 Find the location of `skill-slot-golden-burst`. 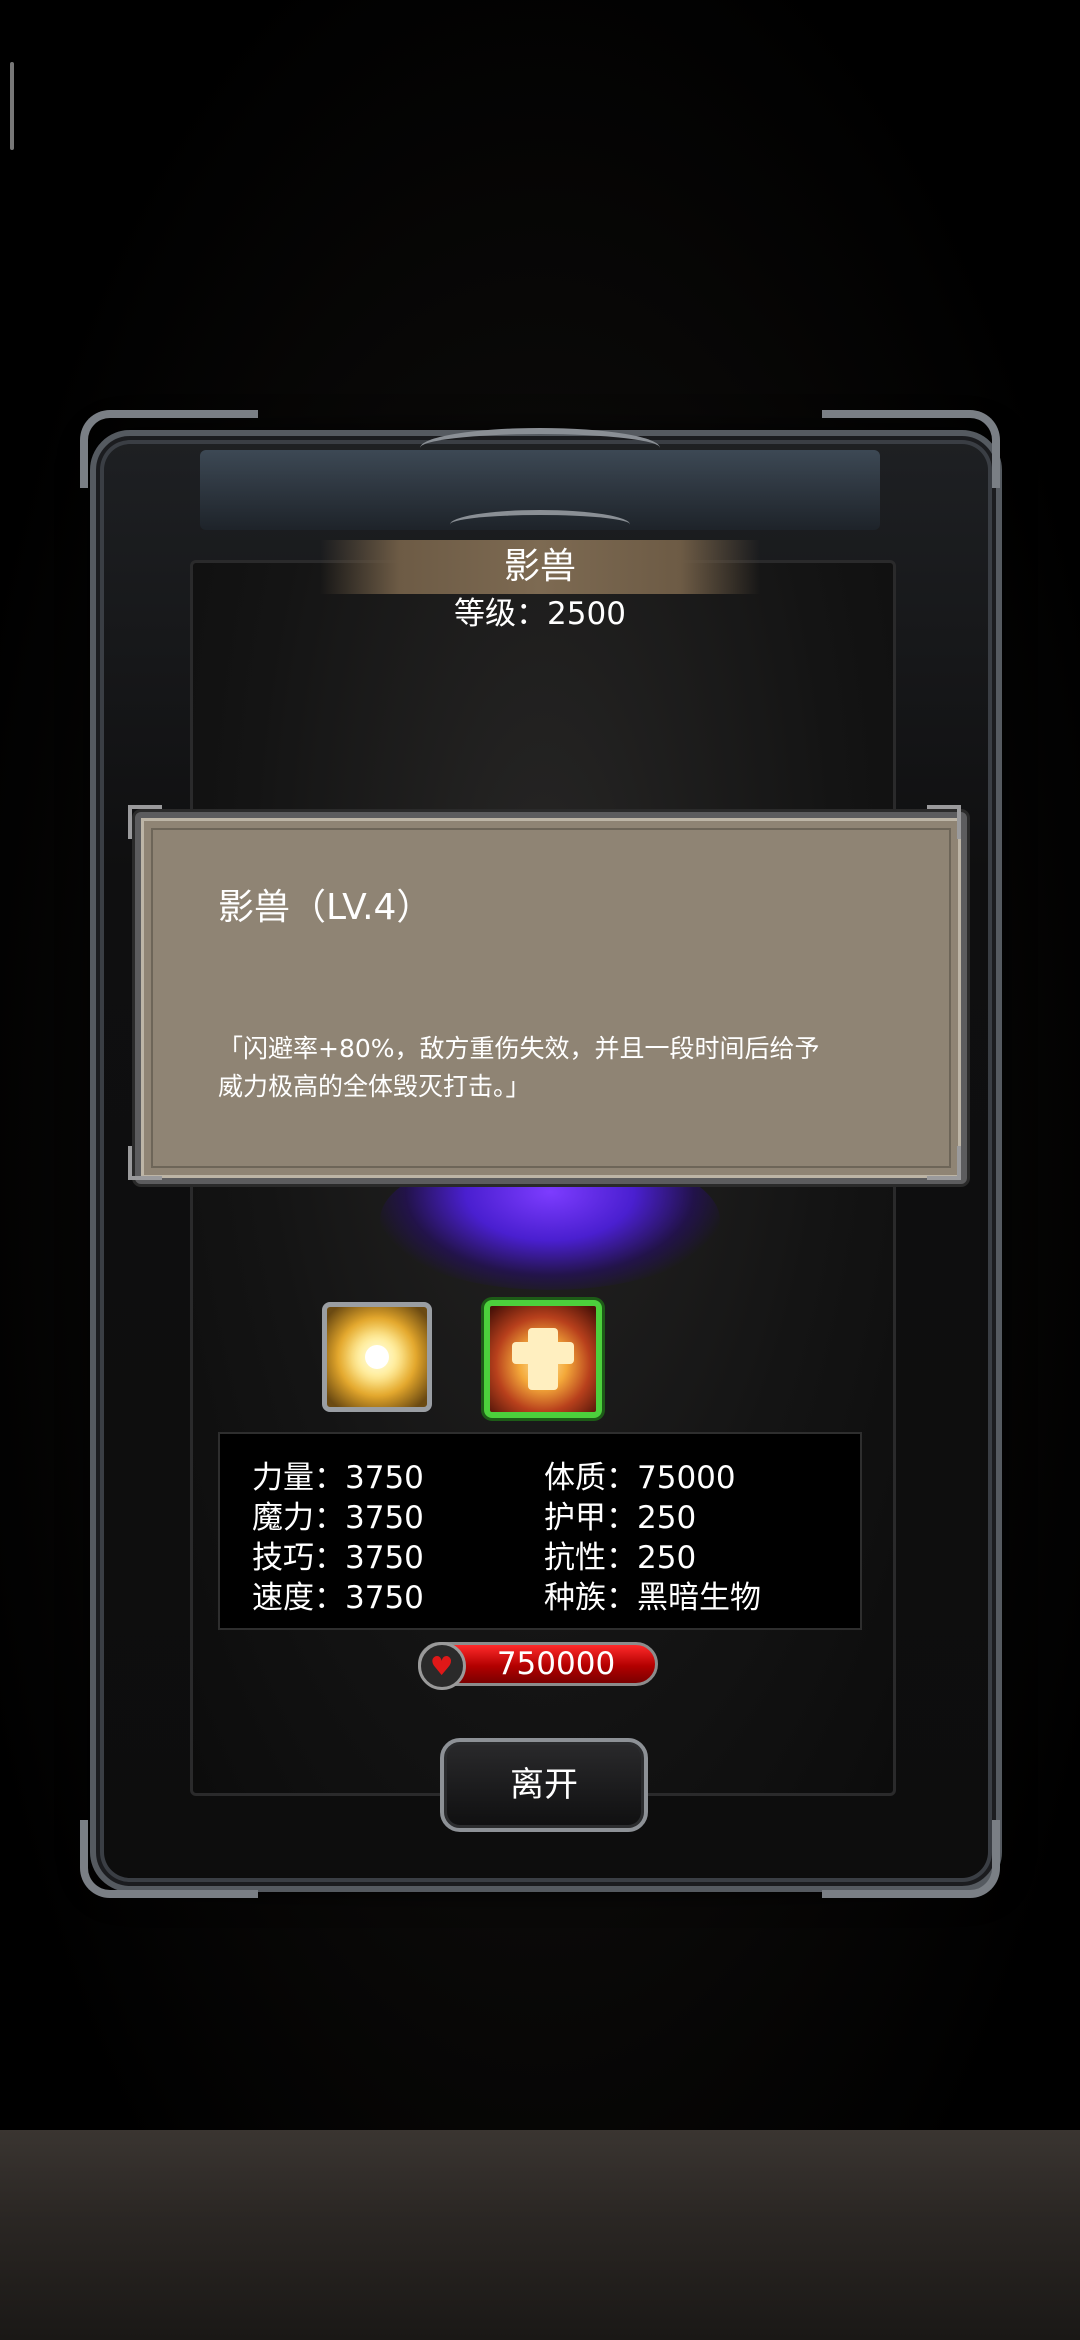

skill-slot-golden-burst is located at coordinates (377, 1357).